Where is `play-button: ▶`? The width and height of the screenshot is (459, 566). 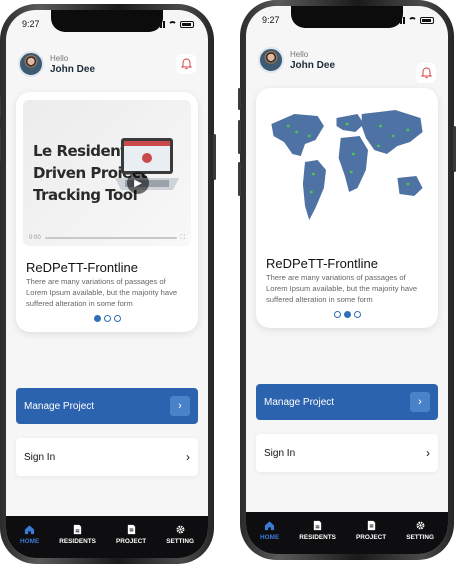
play-button: ▶ is located at coordinates (138, 183).